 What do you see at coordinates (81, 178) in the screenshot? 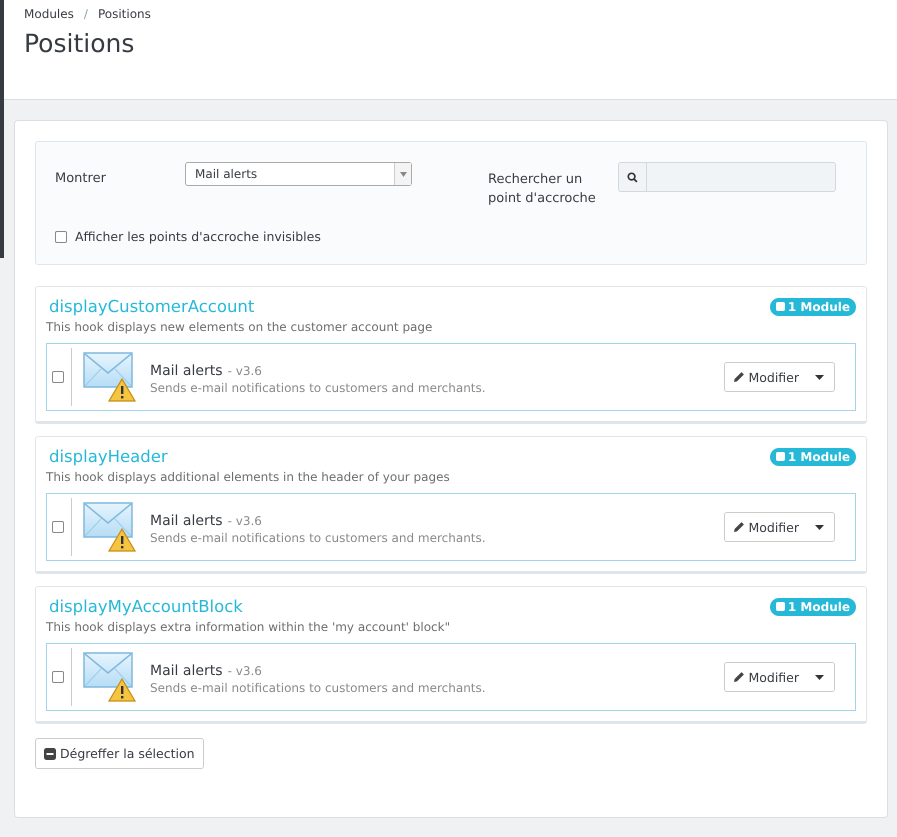
I see `show-label: Montrer` at bounding box center [81, 178].